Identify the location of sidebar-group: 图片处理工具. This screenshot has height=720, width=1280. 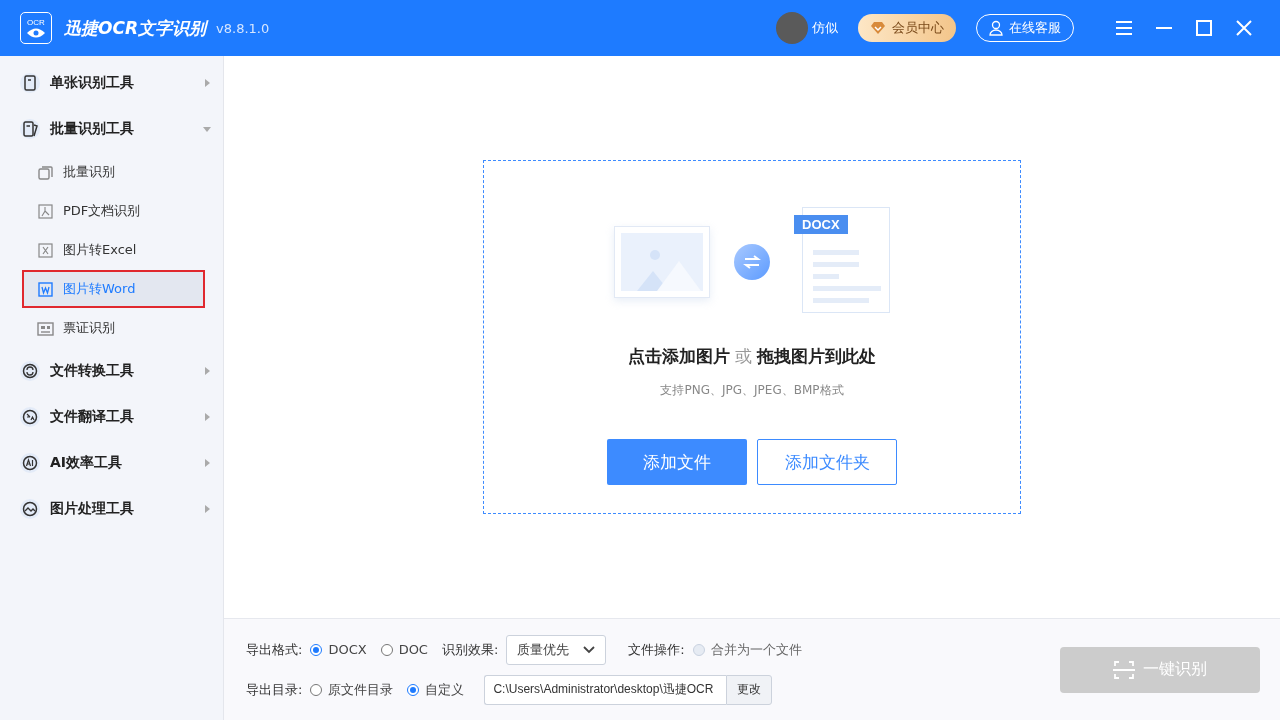
(111, 509).